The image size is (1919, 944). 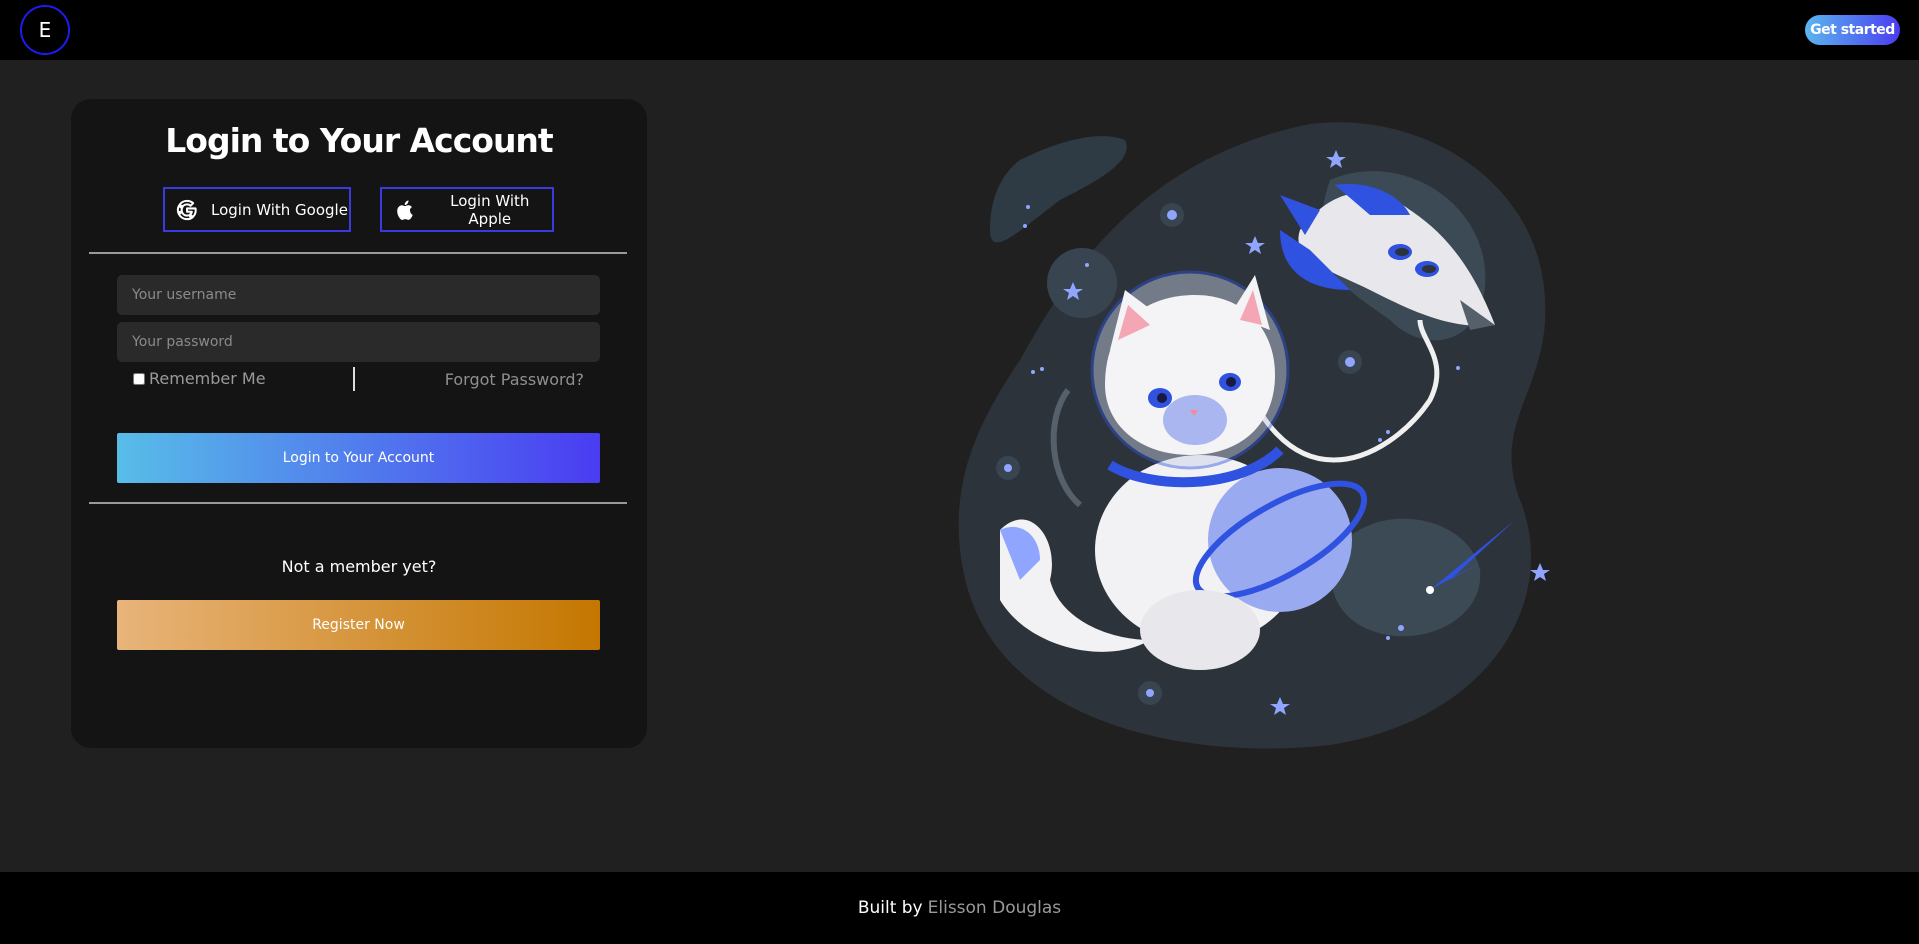 What do you see at coordinates (358, 625) in the screenshot?
I see `register-button: Register Now` at bounding box center [358, 625].